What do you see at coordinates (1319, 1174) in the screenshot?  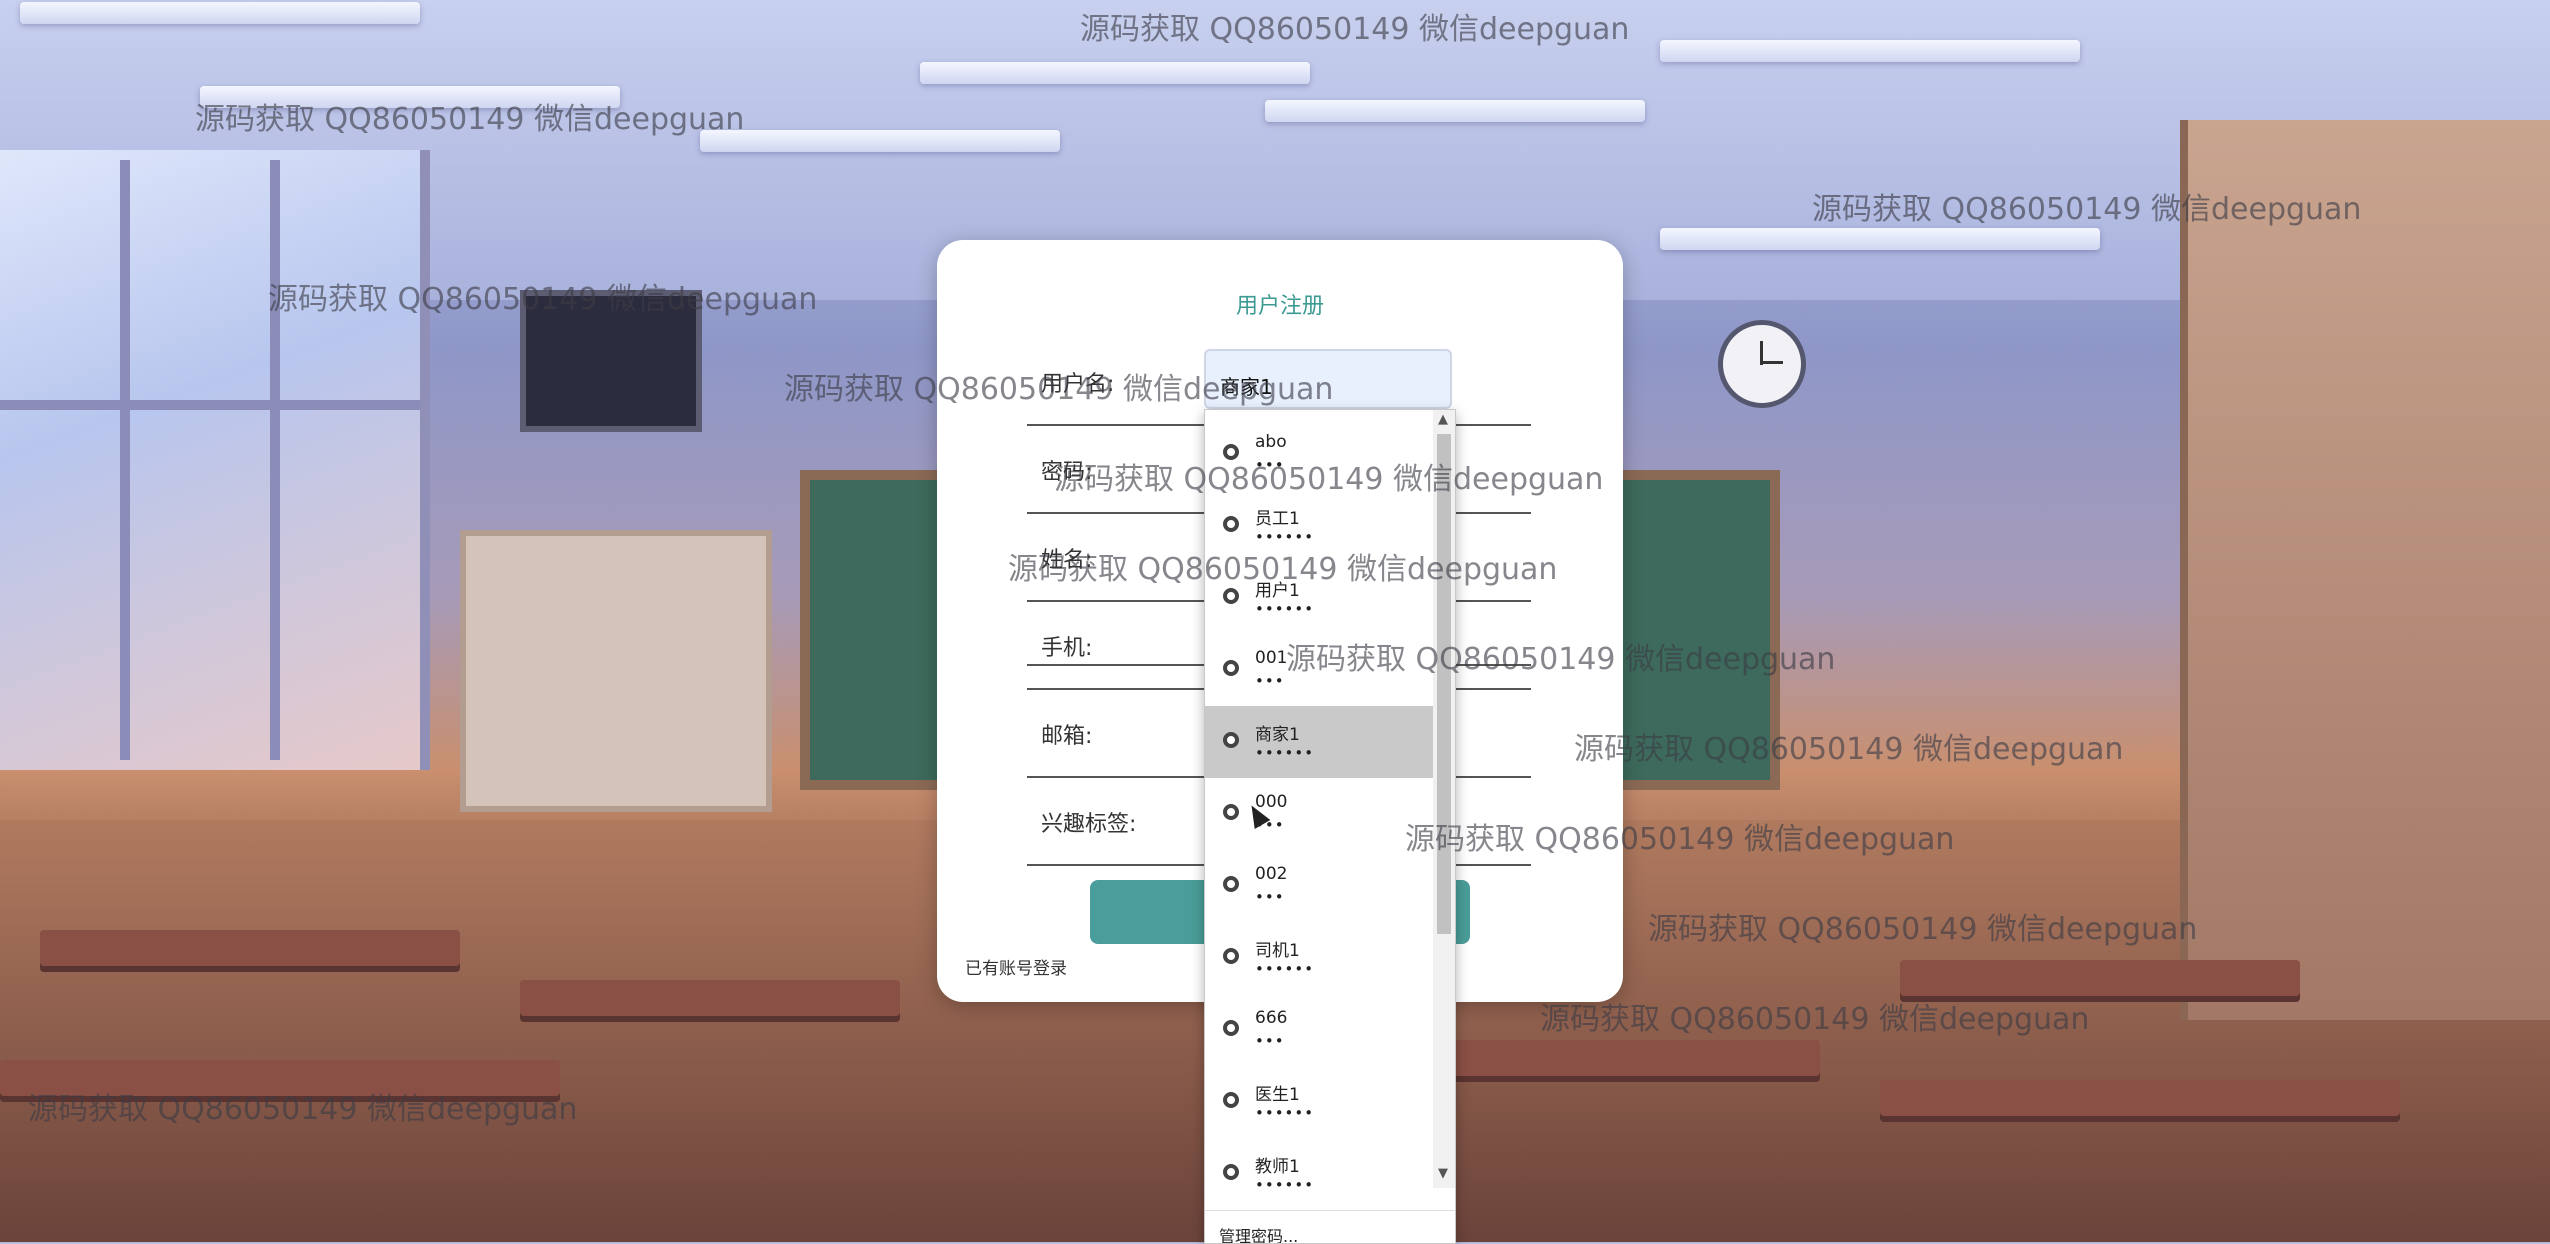 I see `autofill-item: 教师1 ••••••` at bounding box center [1319, 1174].